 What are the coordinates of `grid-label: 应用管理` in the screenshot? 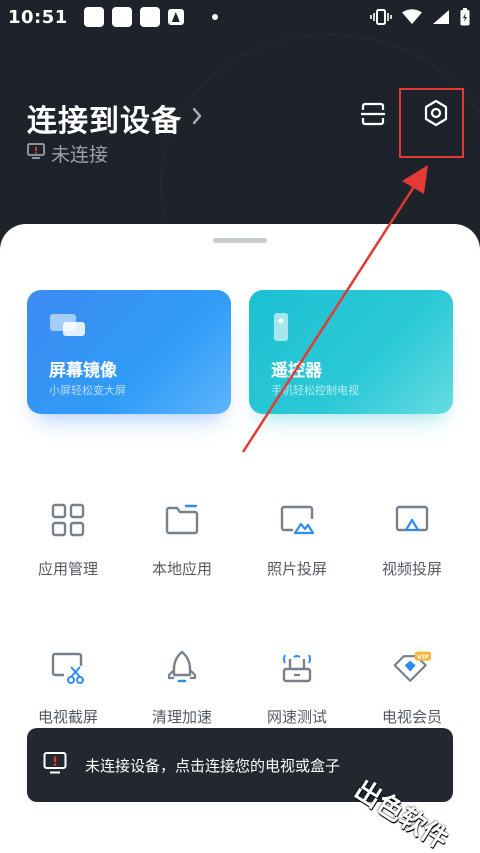 It's located at (67, 569).